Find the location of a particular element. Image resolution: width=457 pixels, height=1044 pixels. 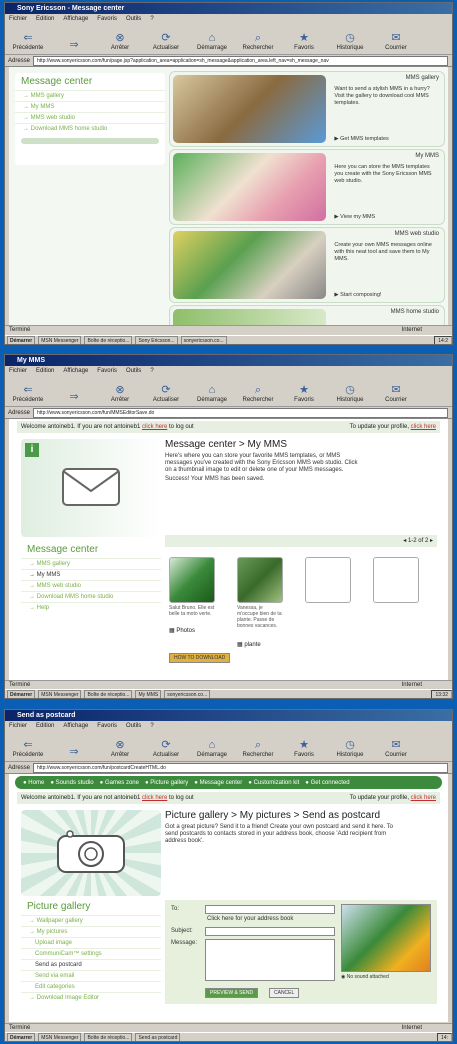

sidebar-item-upload-image: Upload image is located at coordinates (91, 942).